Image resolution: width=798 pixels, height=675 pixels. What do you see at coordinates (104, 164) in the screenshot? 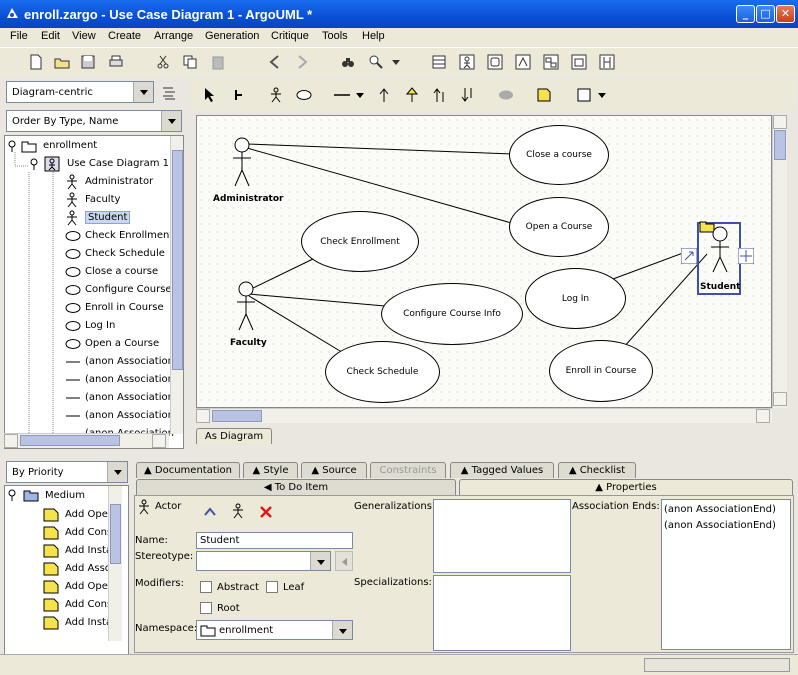
I see `tree-node-usecase-diagram: Use Case Diagram 1` at bounding box center [104, 164].